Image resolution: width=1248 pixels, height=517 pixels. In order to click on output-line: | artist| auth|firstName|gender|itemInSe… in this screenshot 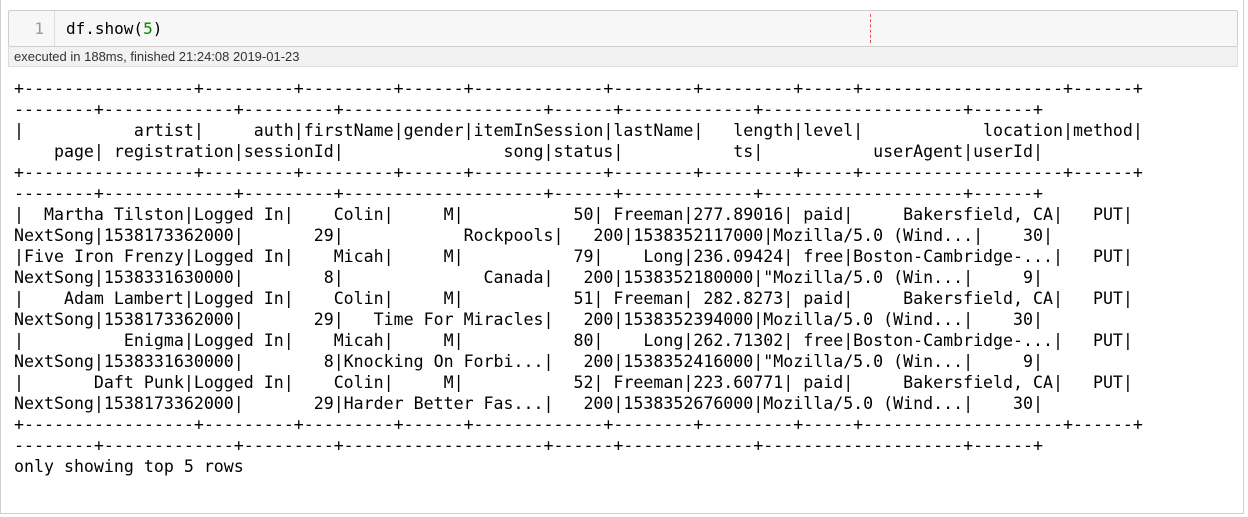, I will do `click(578, 130)`.